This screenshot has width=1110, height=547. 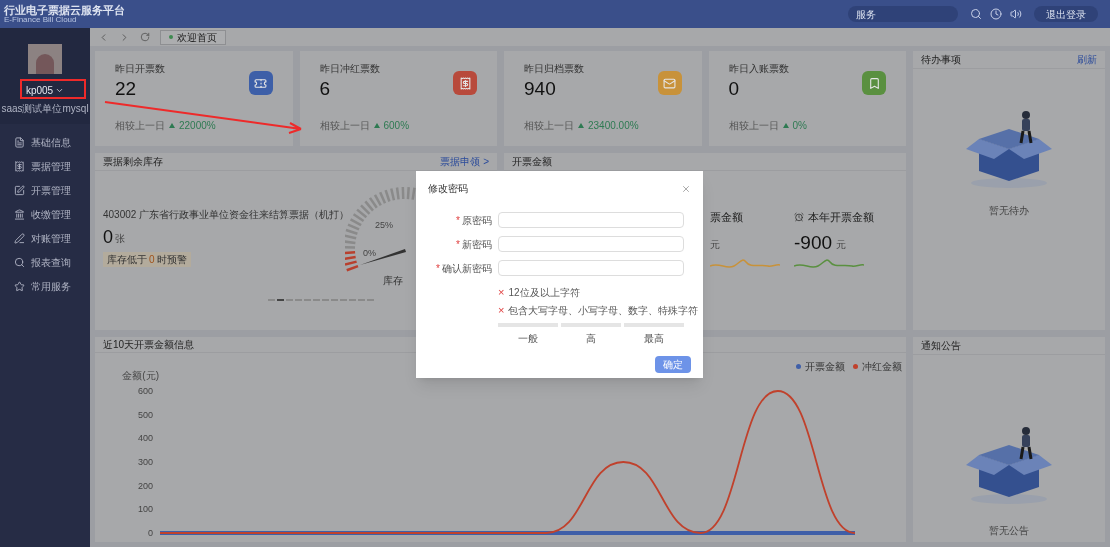 I want to click on amount-label: 票金额, so click(x=726, y=217).